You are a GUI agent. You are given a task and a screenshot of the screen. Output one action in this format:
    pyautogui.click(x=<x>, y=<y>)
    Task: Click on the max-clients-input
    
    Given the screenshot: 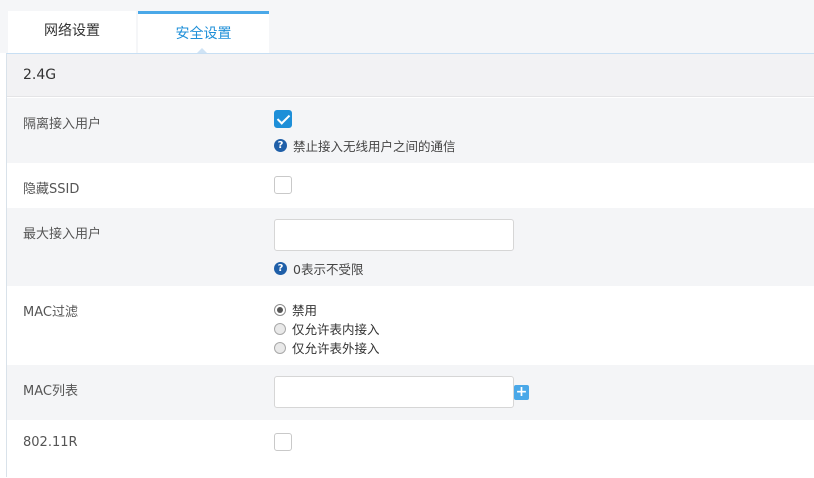 What is the action you would take?
    pyautogui.click(x=394, y=235)
    